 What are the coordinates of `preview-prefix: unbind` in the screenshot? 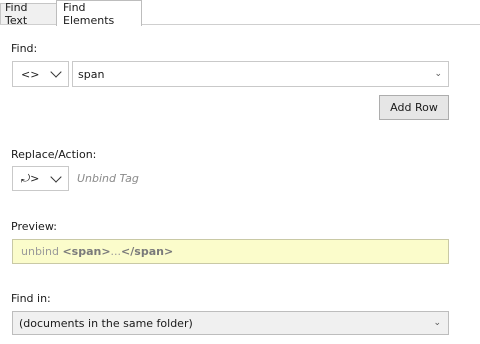 It's located at (42, 251).